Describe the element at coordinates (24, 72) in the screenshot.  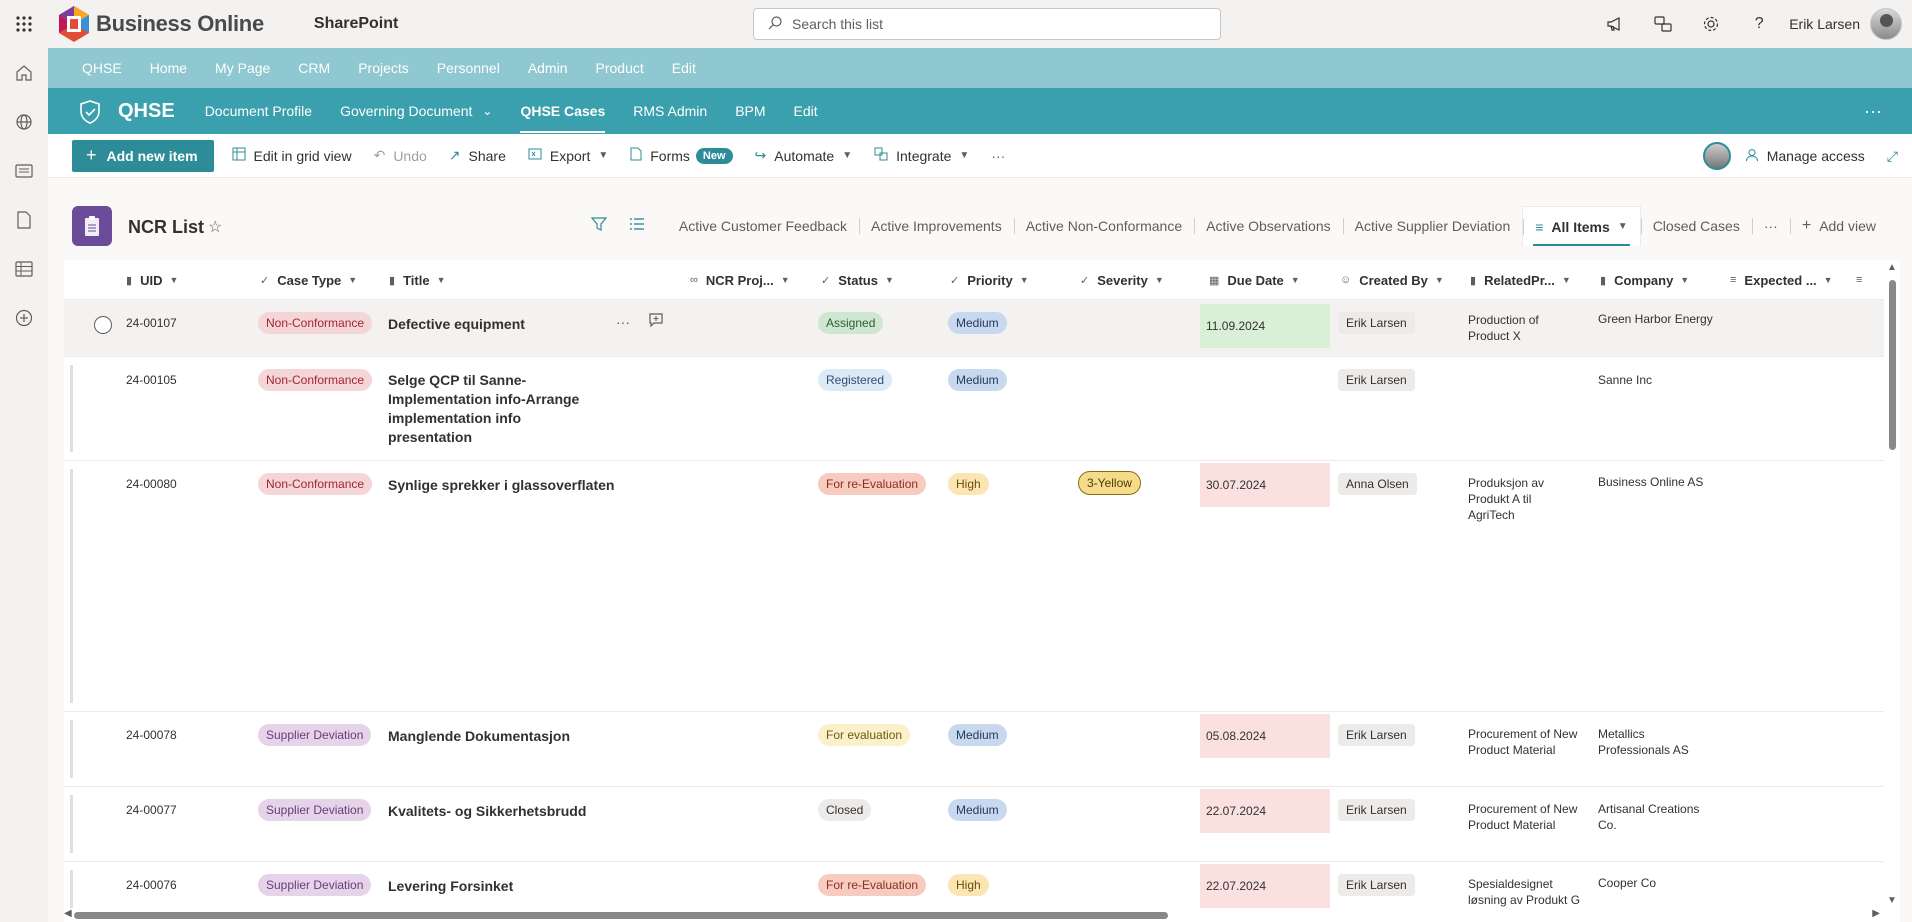
I see `home-icon` at that location.